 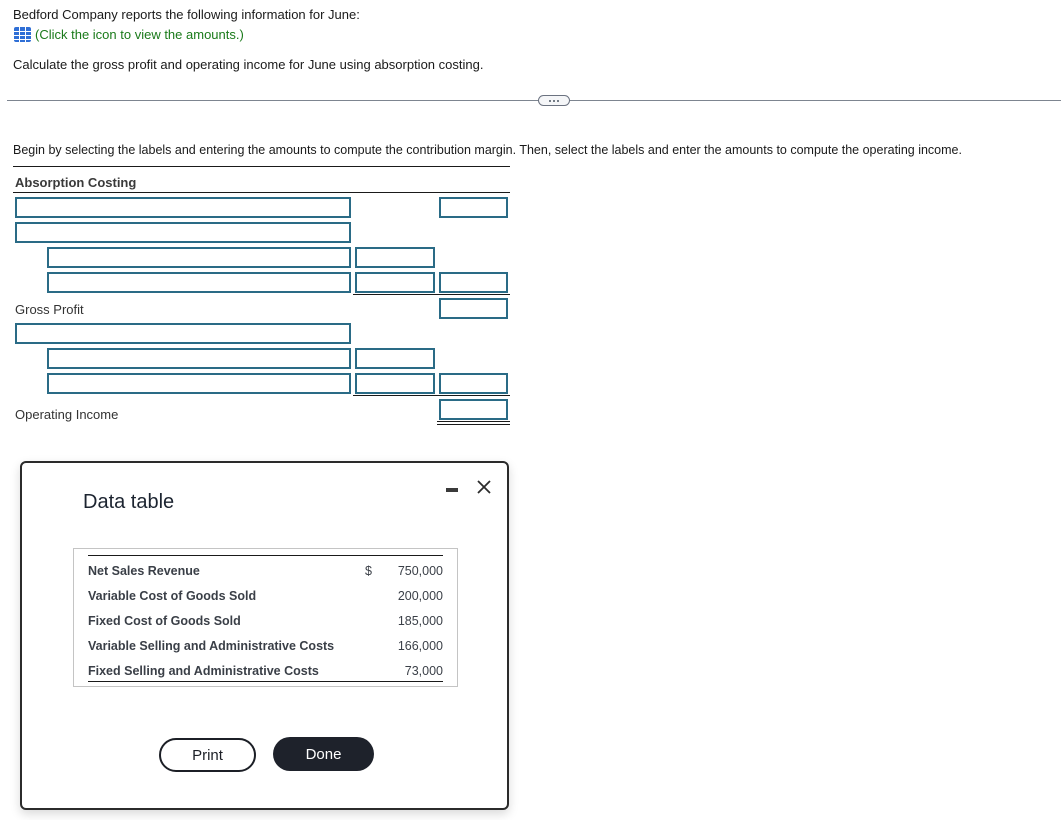 What do you see at coordinates (144, 571) in the screenshot?
I see `row-label: Net Sales Revenue` at bounding box center [144, 571].